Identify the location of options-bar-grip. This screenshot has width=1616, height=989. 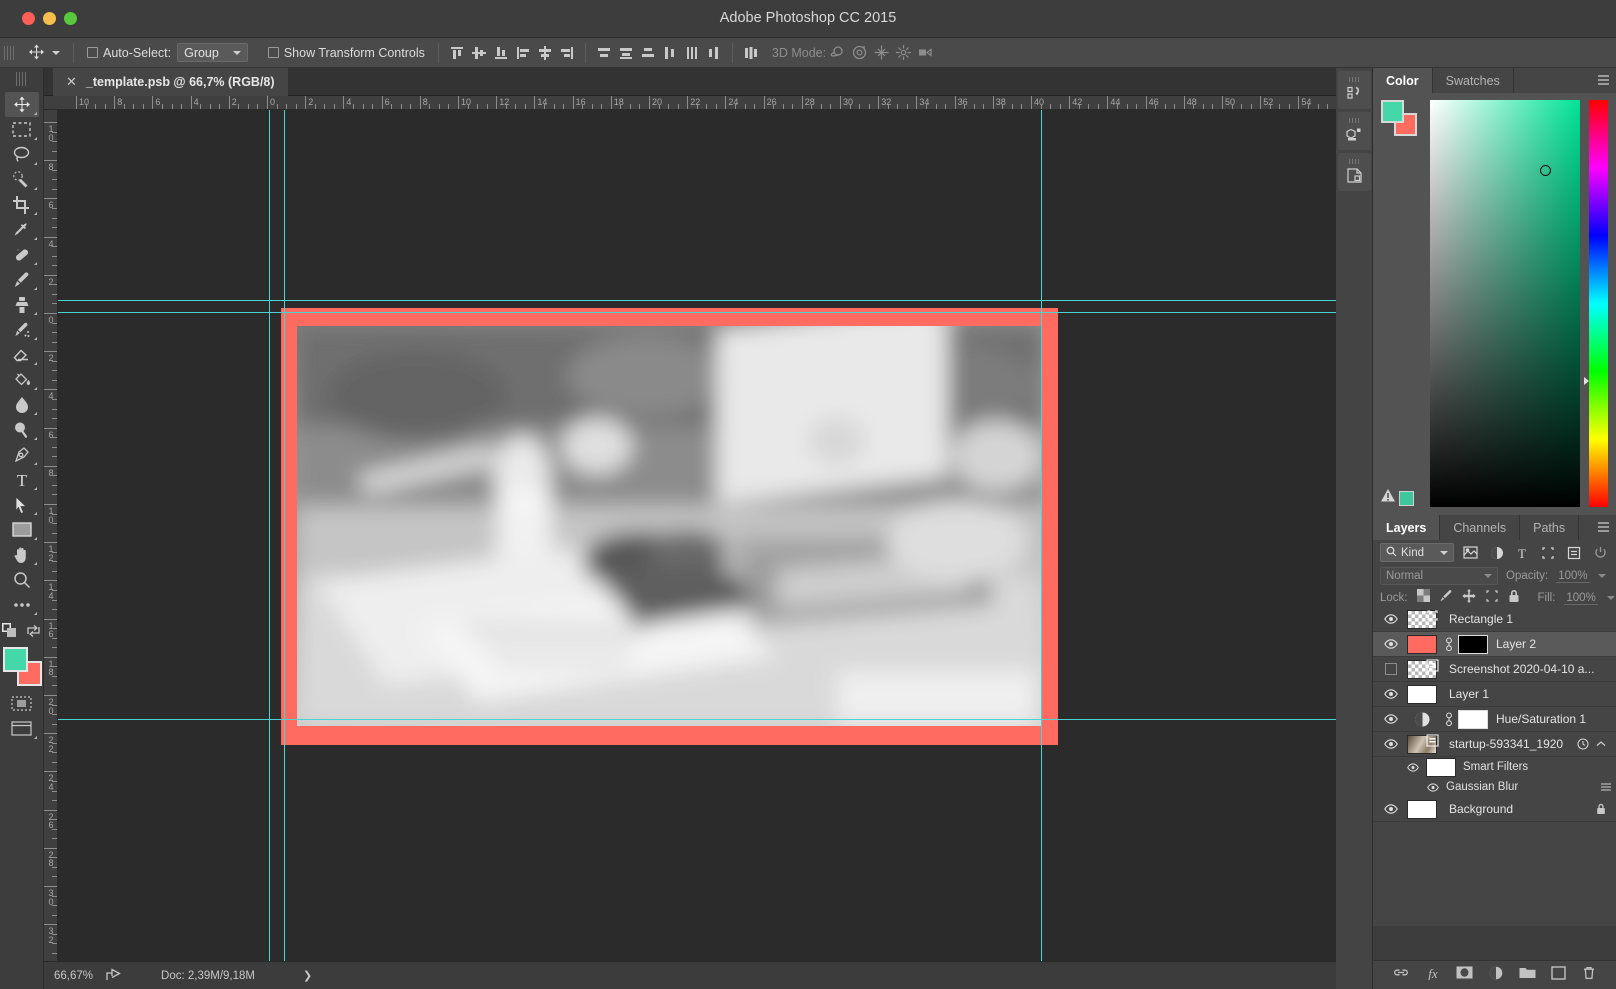
(9, 52).